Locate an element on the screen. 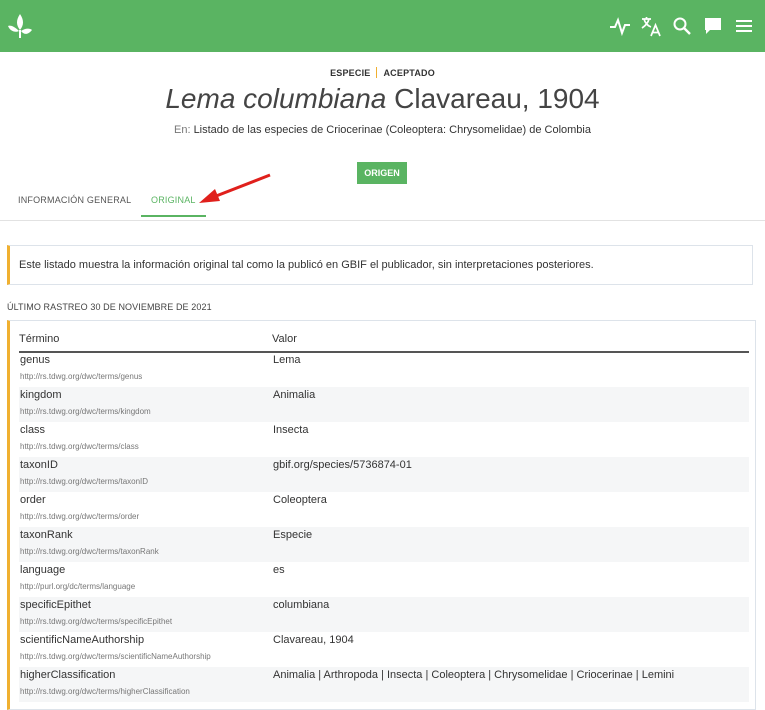  term-name: specificEpithet is located at coordinates (55, 605).